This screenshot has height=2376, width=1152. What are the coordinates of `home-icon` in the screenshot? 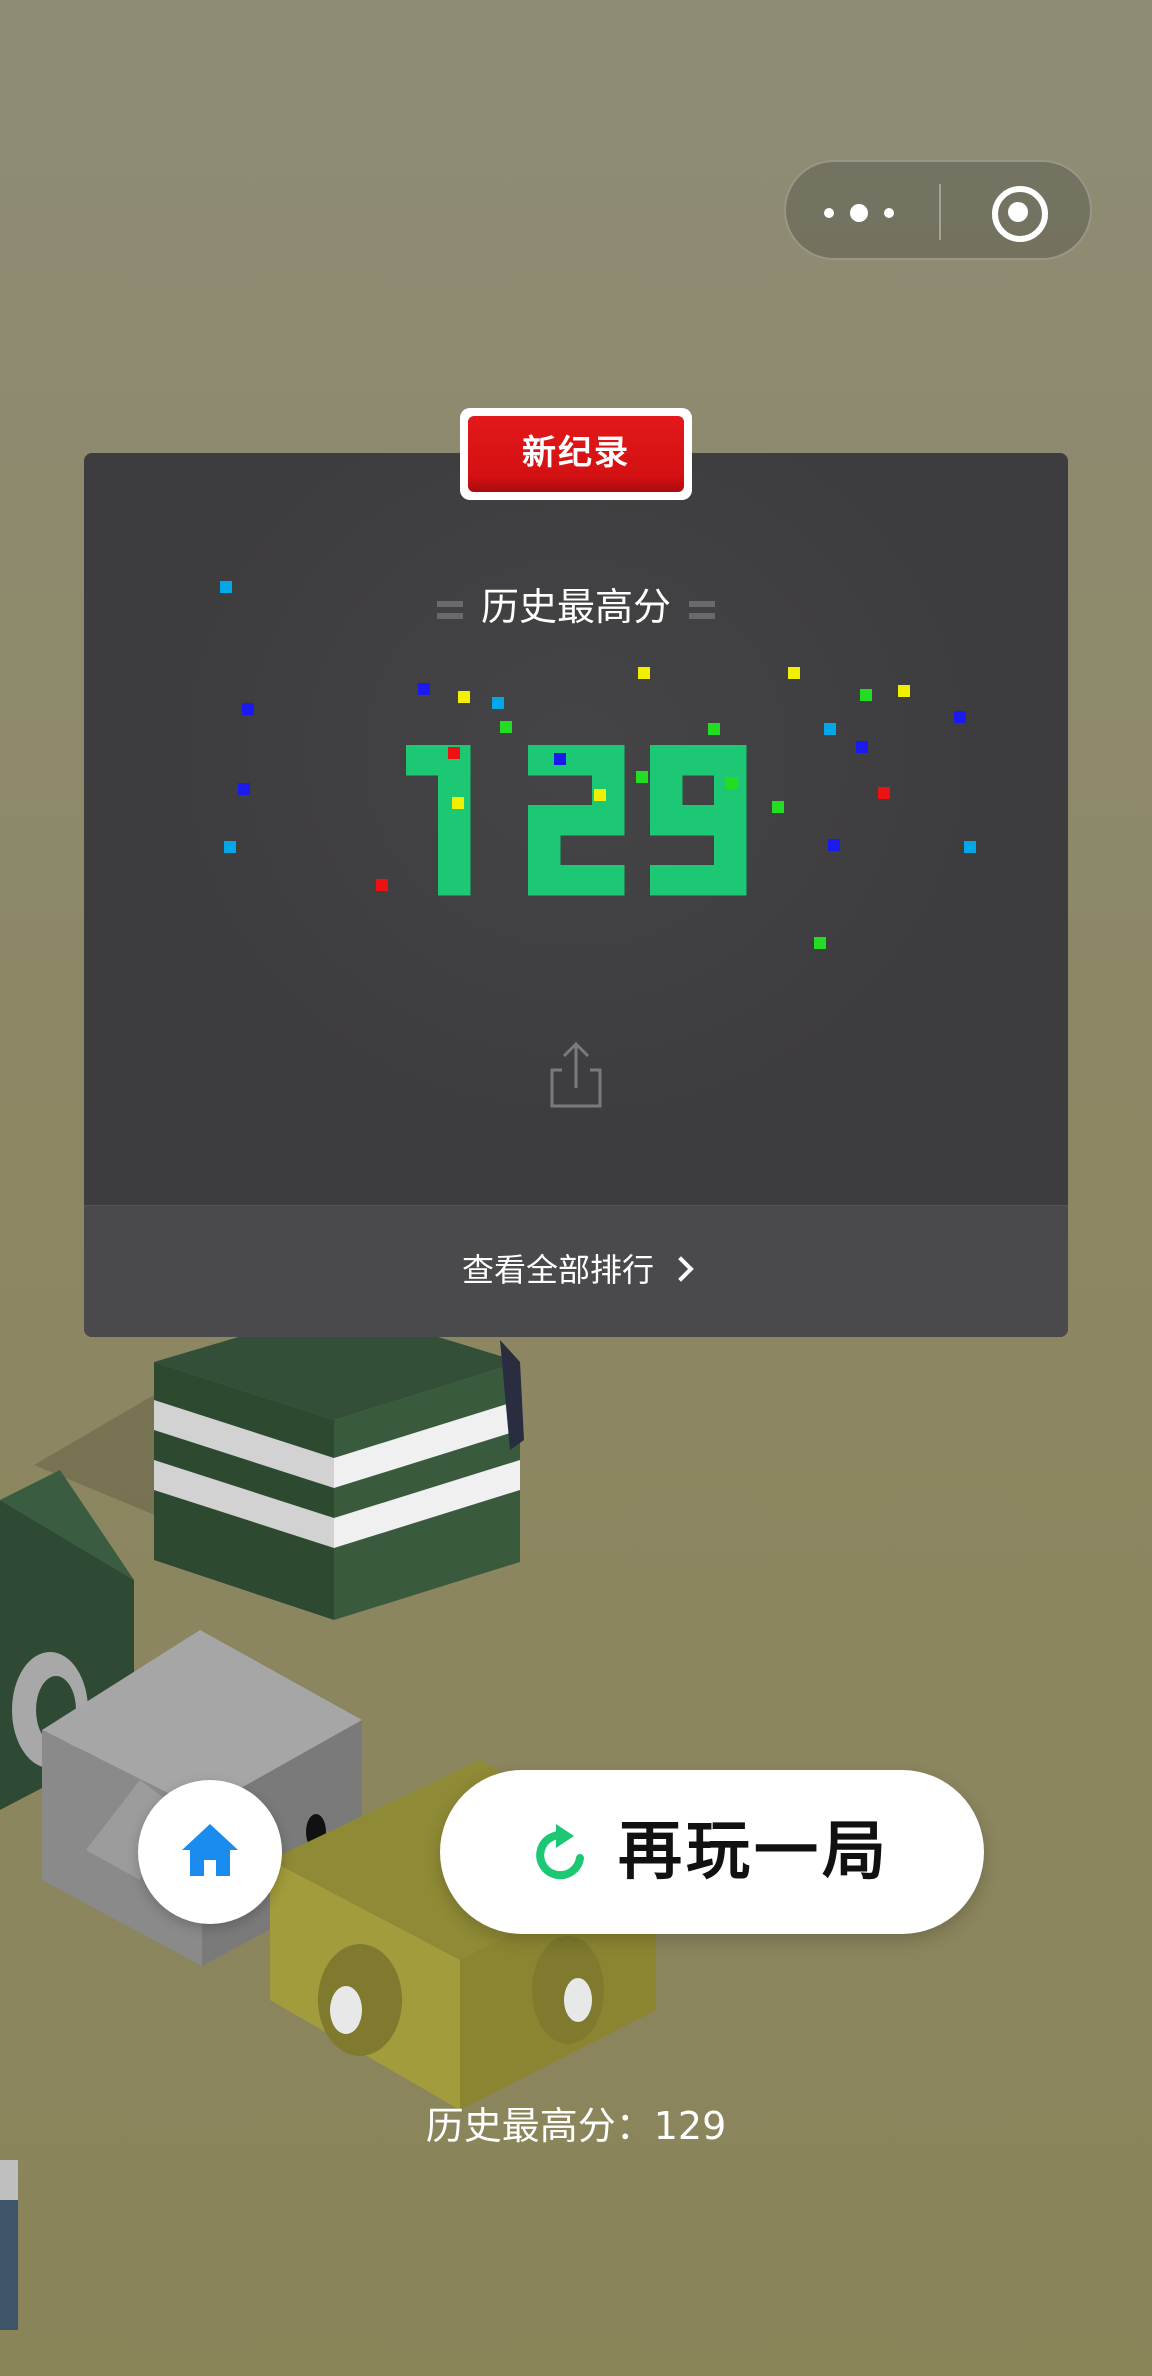 It's located at (210, 1850).